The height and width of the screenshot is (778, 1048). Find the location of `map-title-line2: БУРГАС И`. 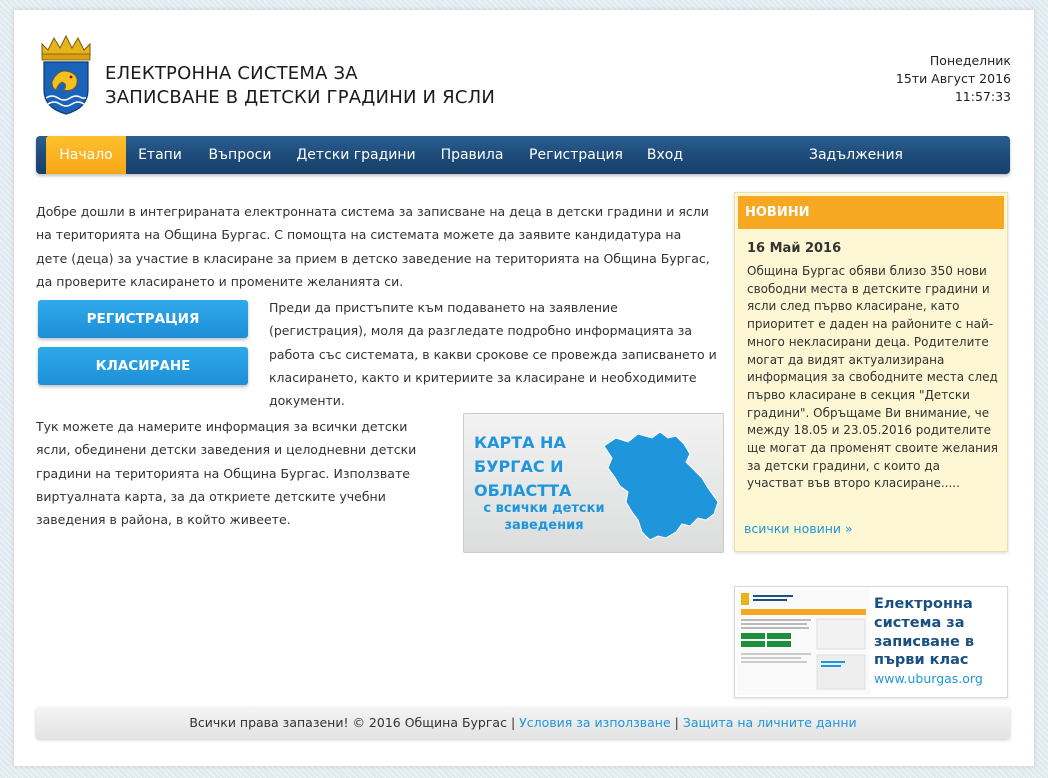

map-title-line2: БУРГАС И is located at coordinates (519, 466).